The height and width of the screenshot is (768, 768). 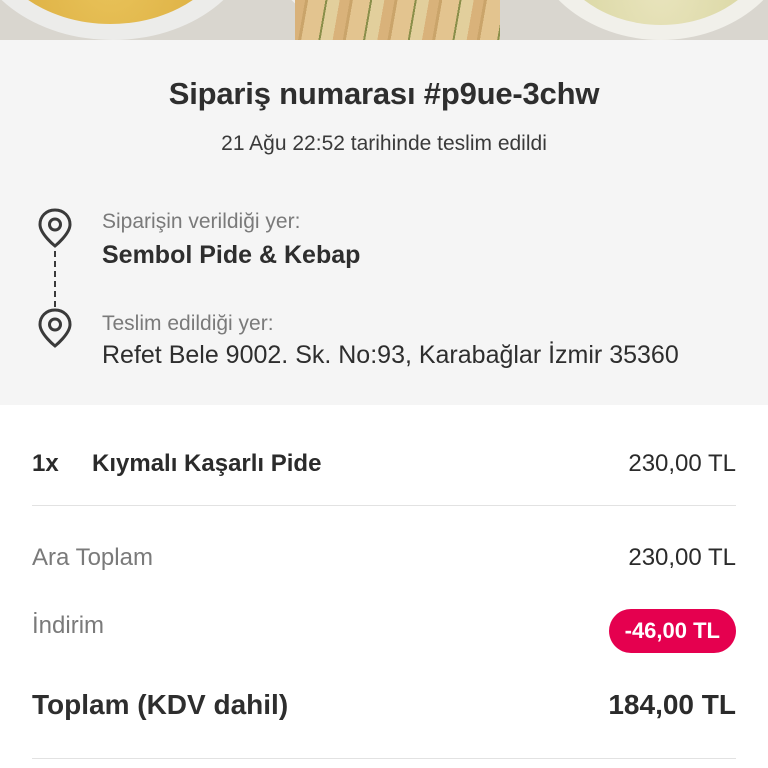 I want to click on discount-badge: -46,00 TL, so click(x=672, y=631).